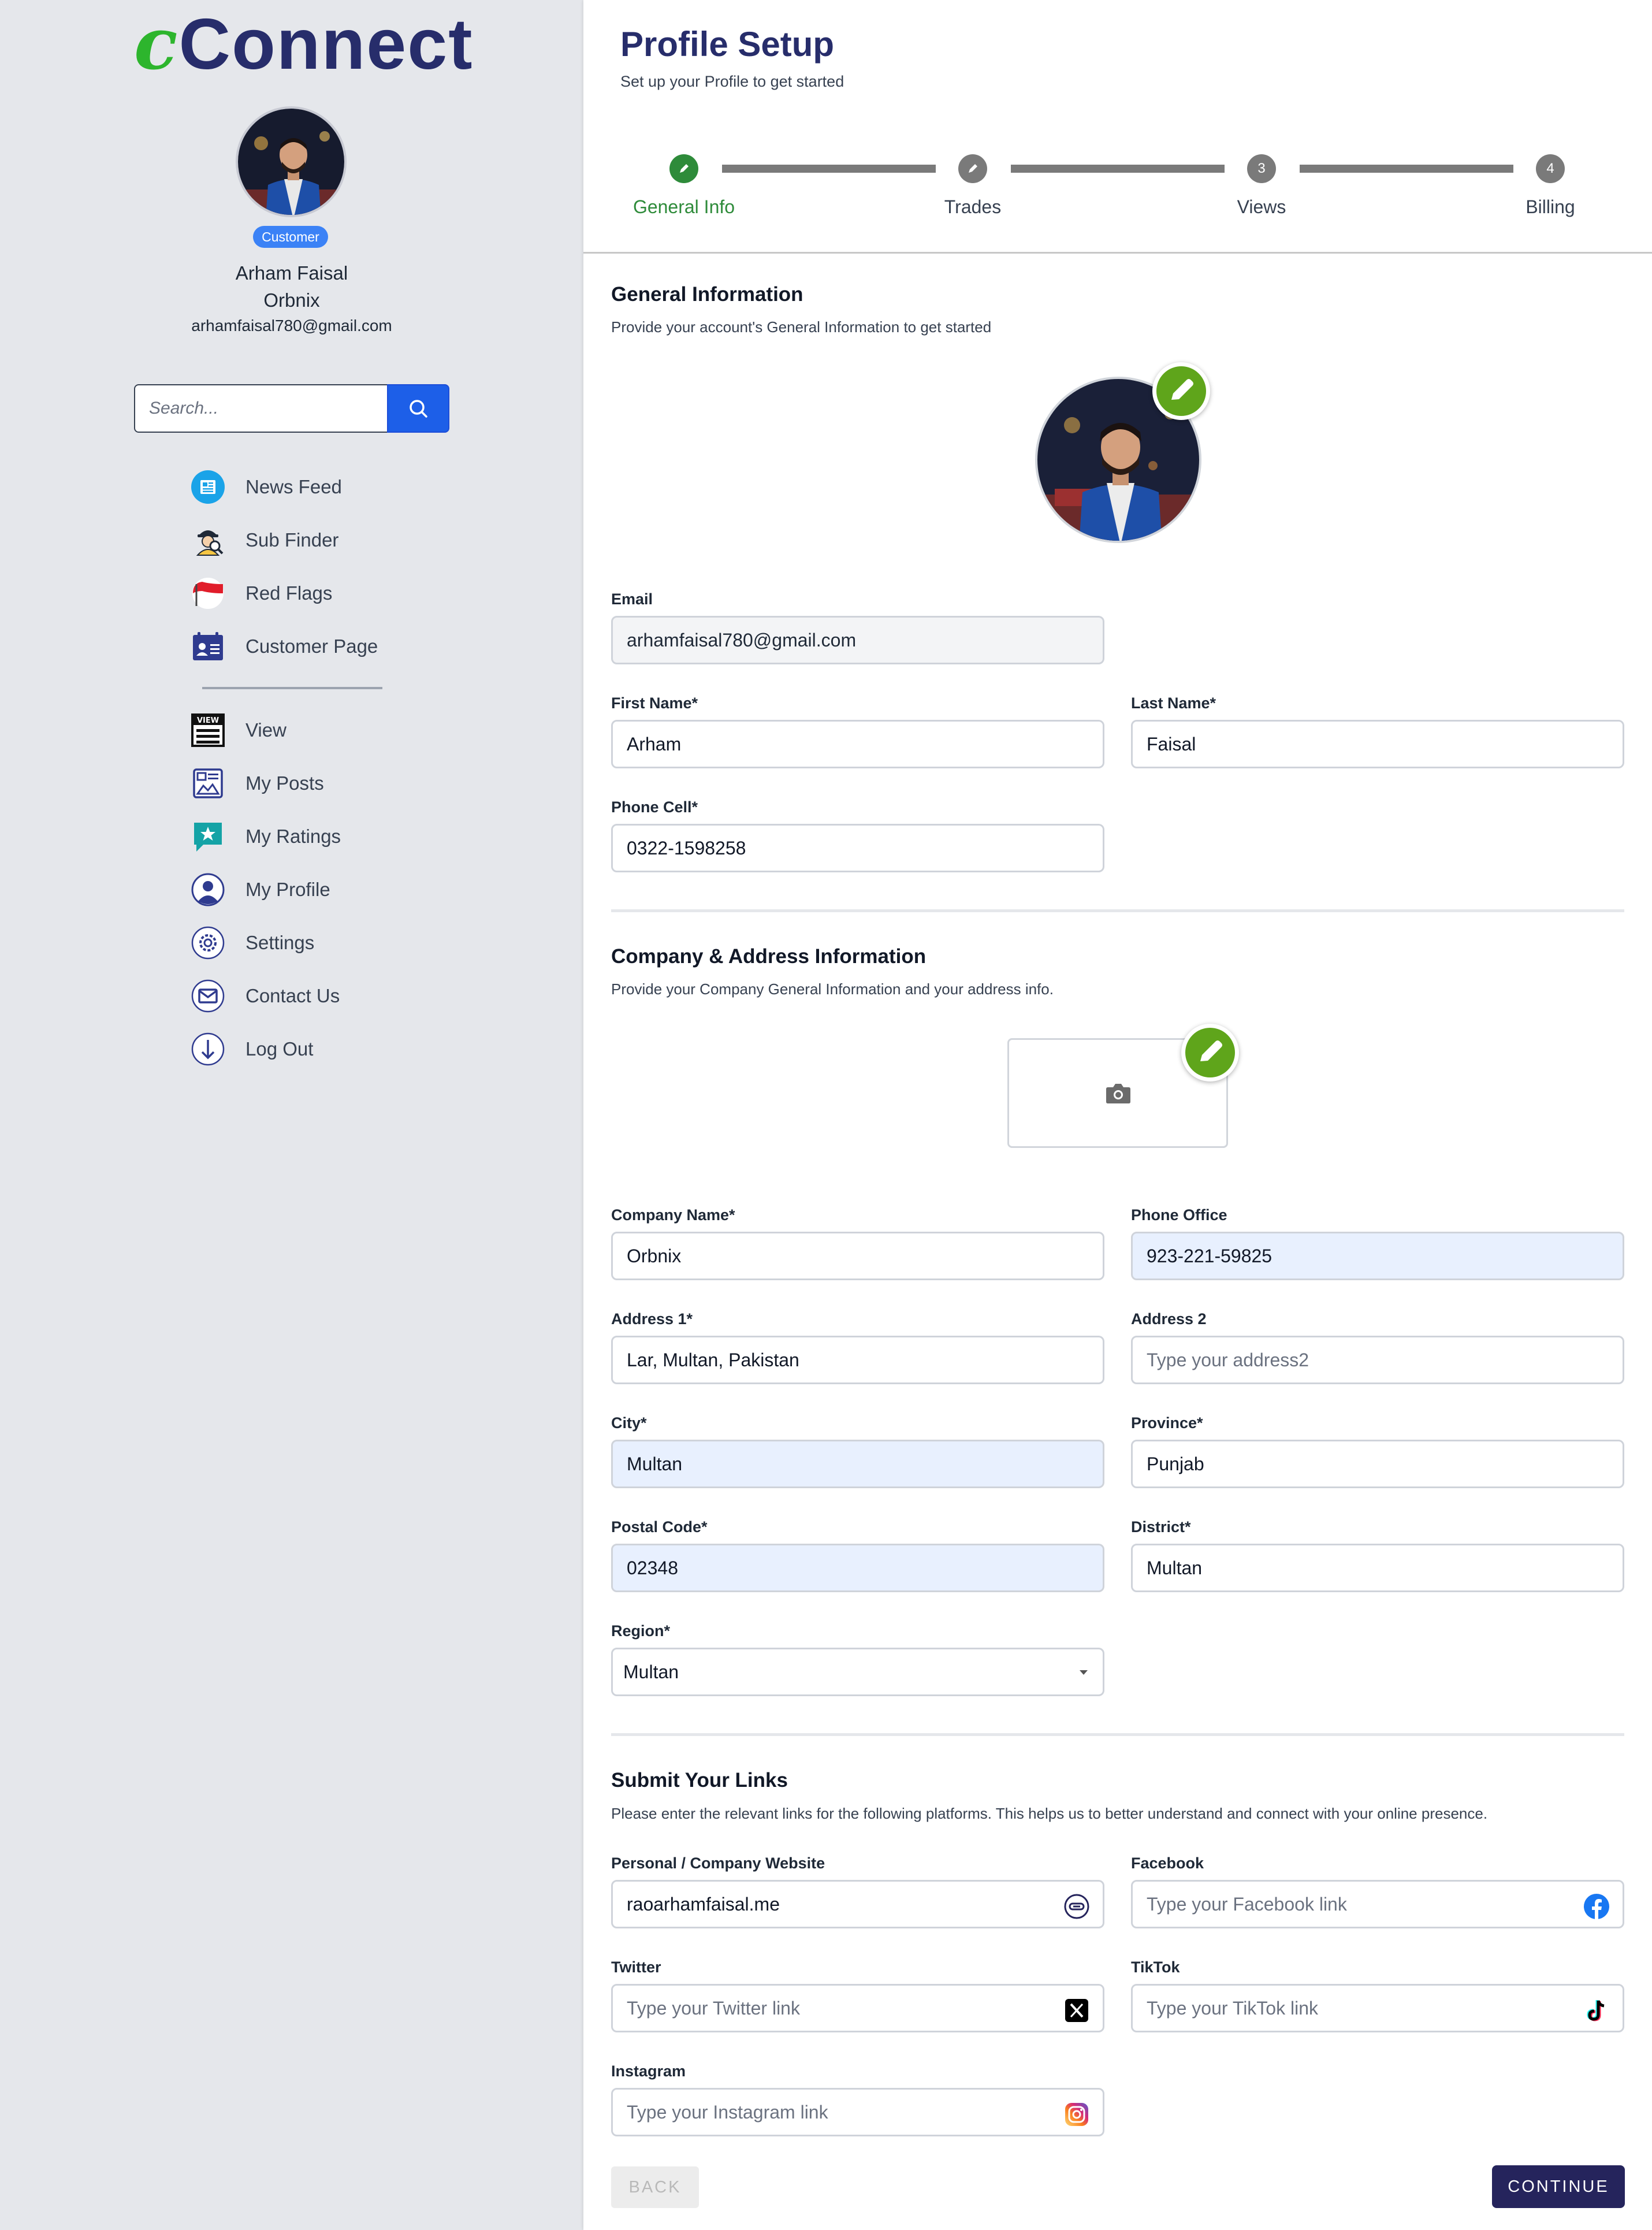 This screenshot has width=1652, height=2230. I want to click on facebook-field: Type your Facebook link, so click(1378, 1904).